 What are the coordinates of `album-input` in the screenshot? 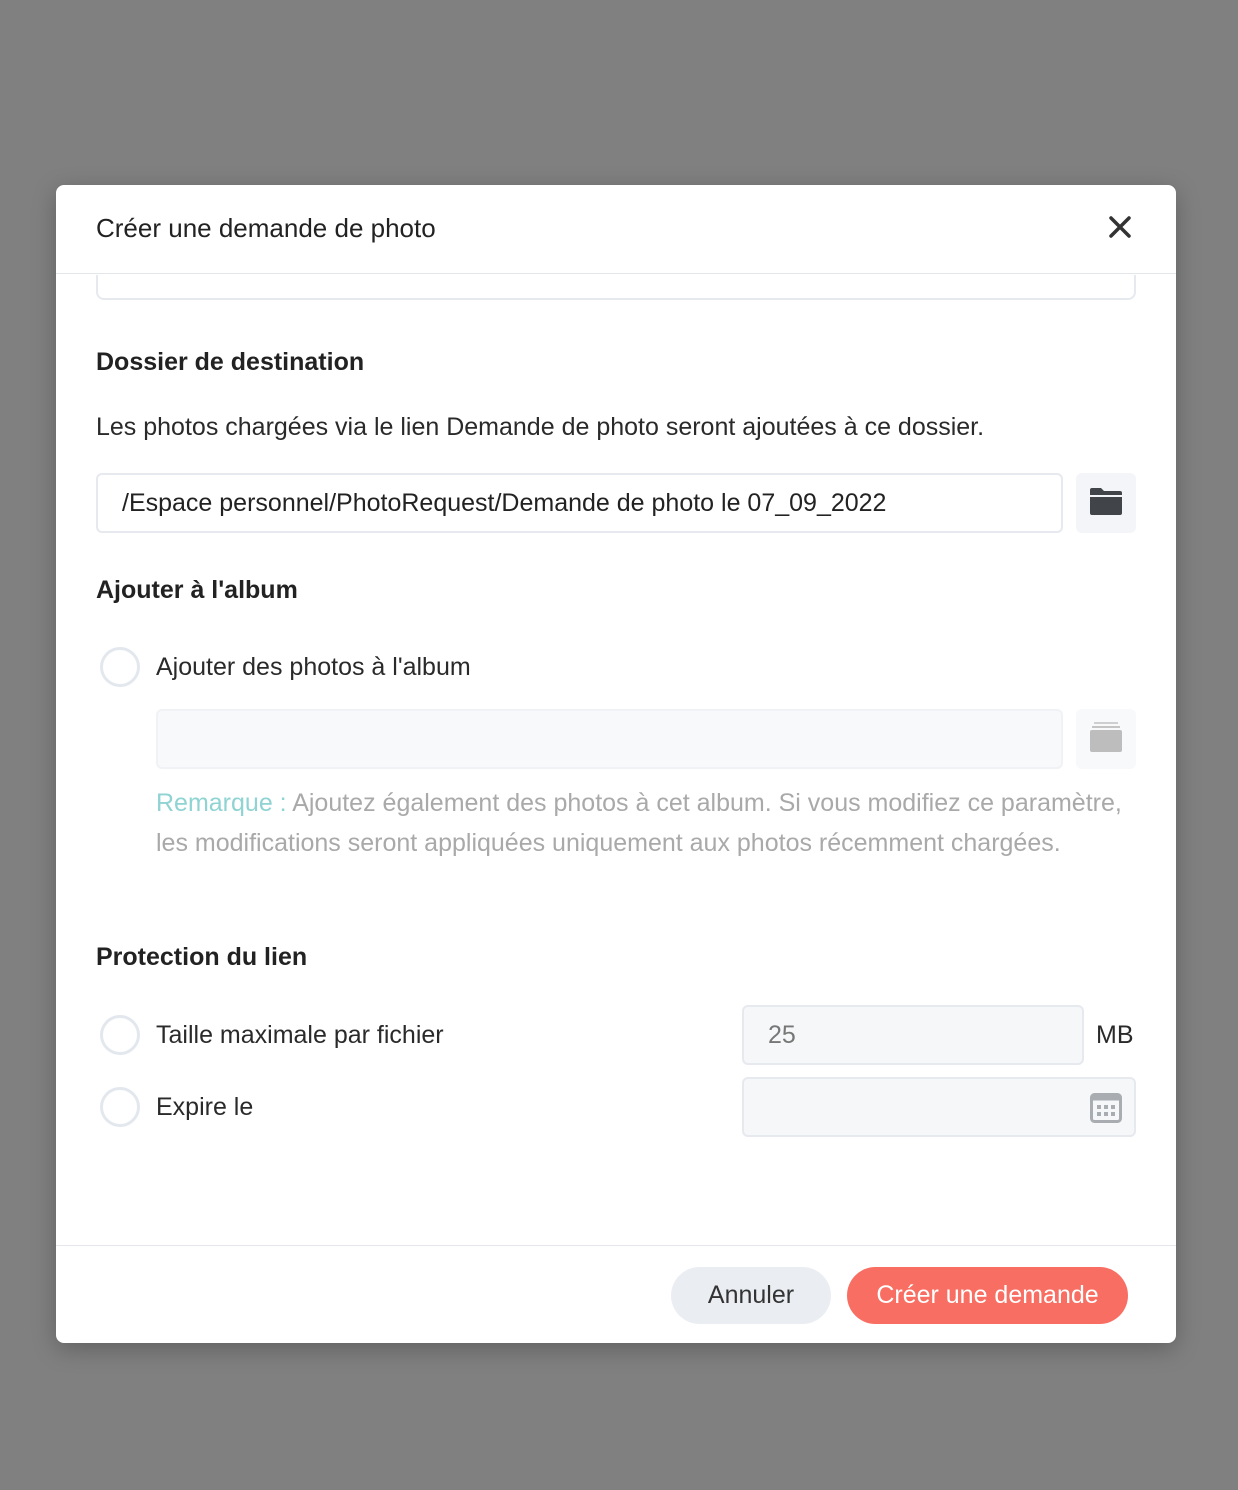 It's located at (609, 739).